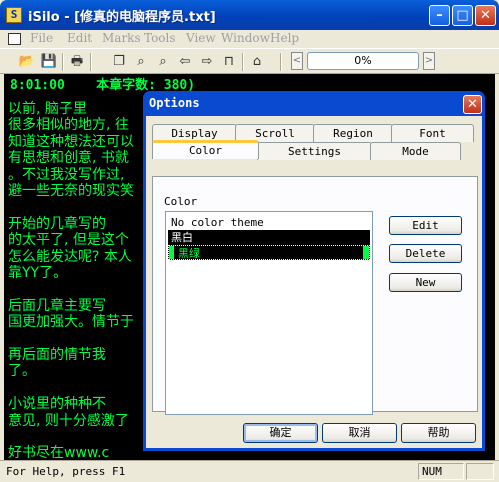  What do you see at coordinates (429, 61) in the screenshot?
I see `progress-right-button: >` at bounding box center [429, 61].